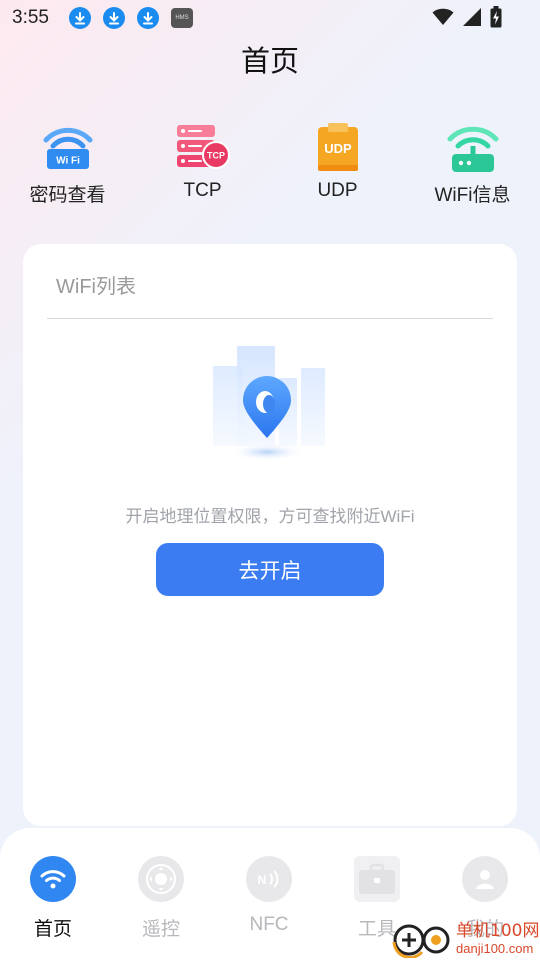 The image size is (540, 960). I want to click on udp-clipboard-icon: UDP, so click(338, 148).